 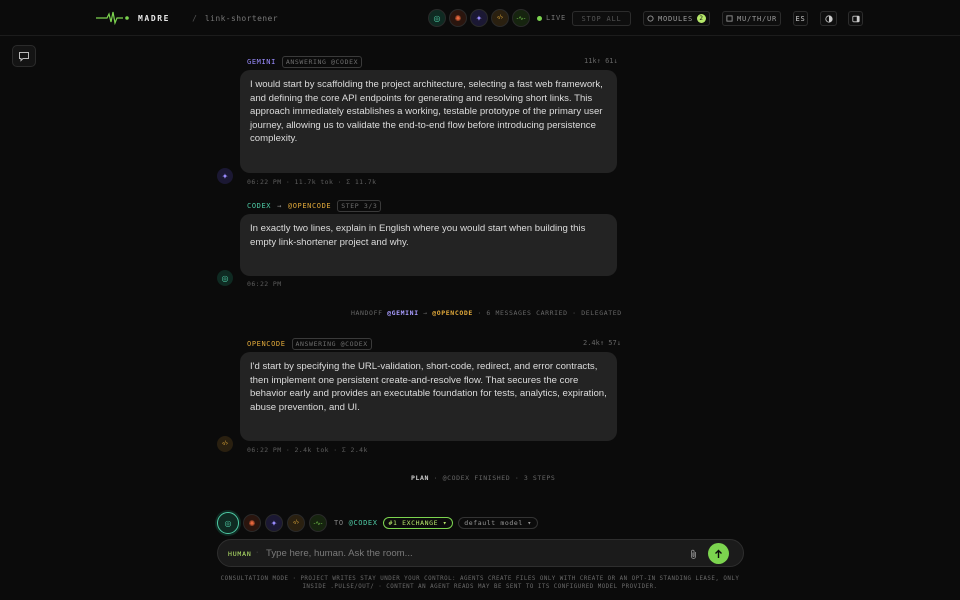 I want to click on panel-toggle-button, so click(x=855, y=18).